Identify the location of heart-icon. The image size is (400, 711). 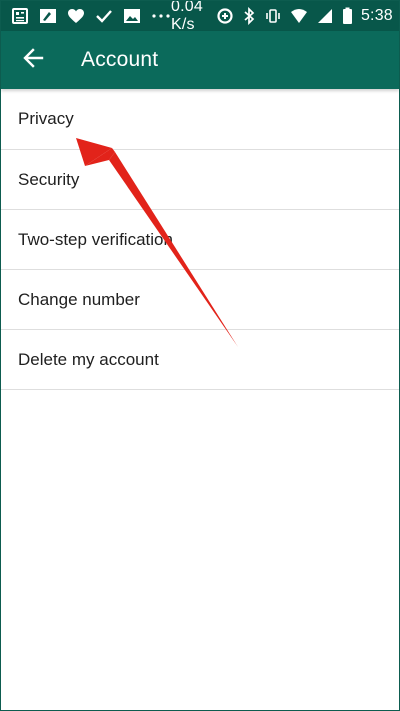
(76, 16).